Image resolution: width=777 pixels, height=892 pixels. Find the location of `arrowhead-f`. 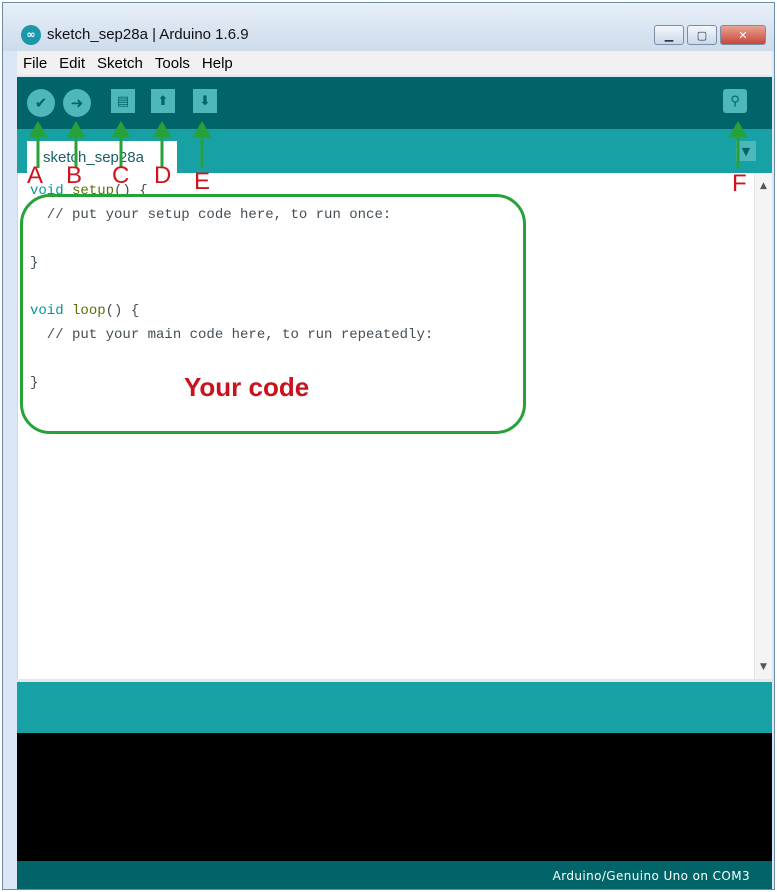

arrowhead-f is located at coordinates (738, 129).